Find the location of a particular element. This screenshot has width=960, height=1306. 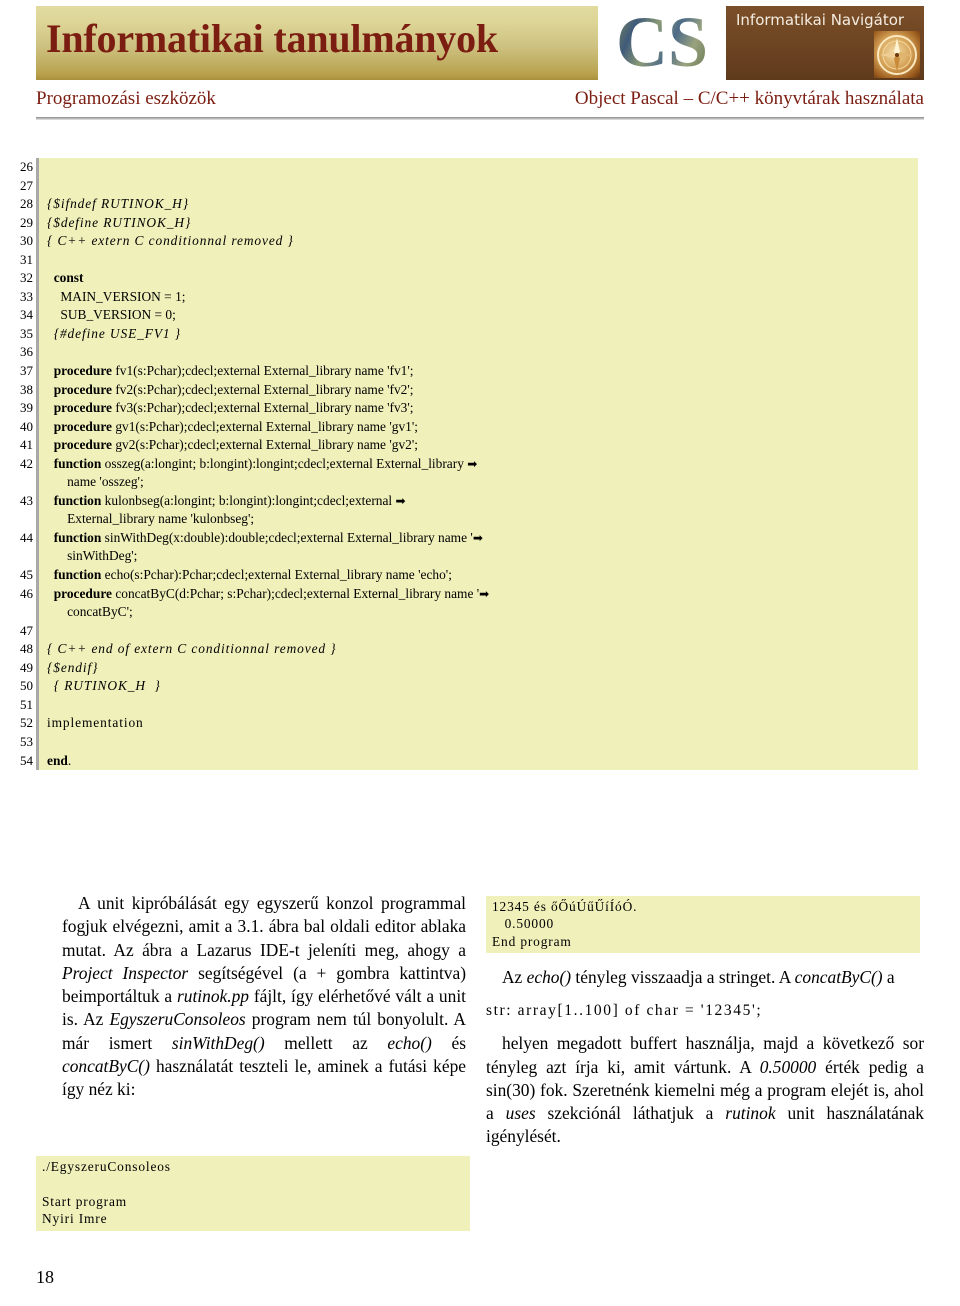

line-number: 35 is located at coordinates (26, 333).